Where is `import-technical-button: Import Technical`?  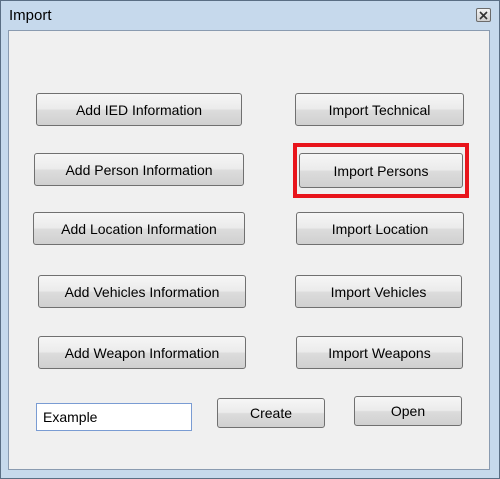 import-technical-button: Import Technical is located at coordinates (379, 109).